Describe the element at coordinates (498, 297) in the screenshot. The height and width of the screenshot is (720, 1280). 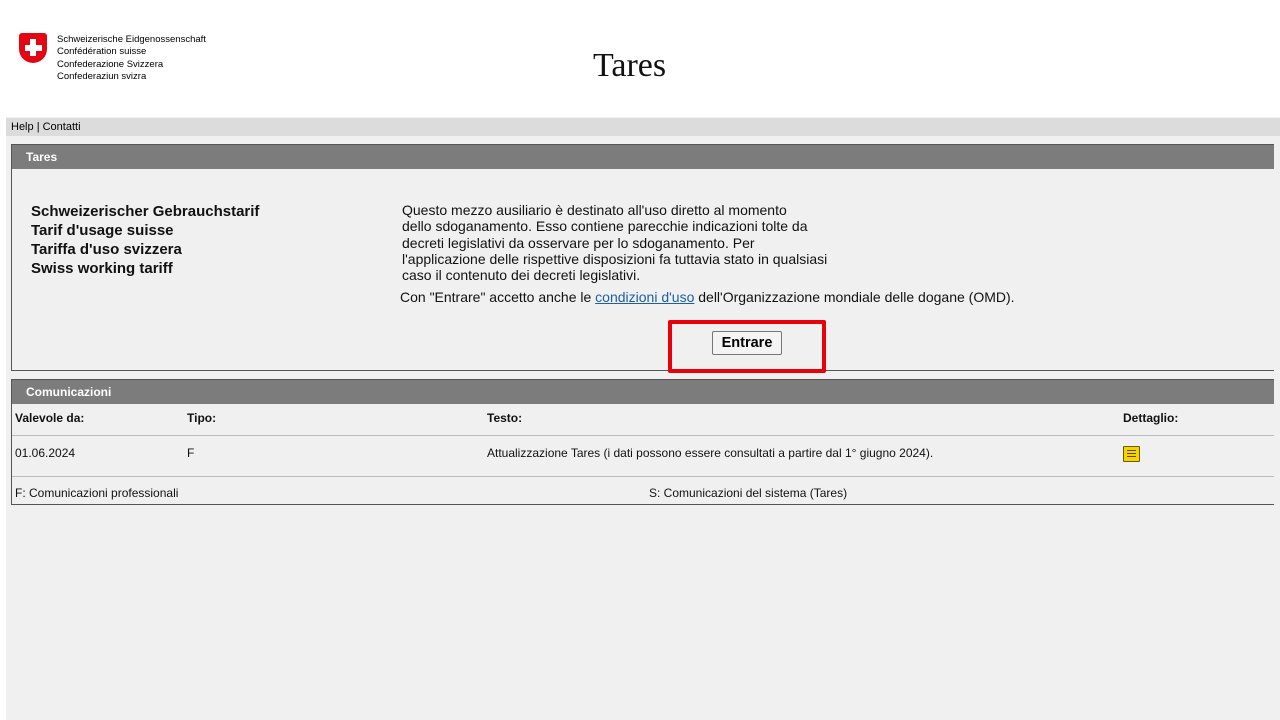
I see `accept-prefix: Con "Entrare" accetto anche le` at that location.